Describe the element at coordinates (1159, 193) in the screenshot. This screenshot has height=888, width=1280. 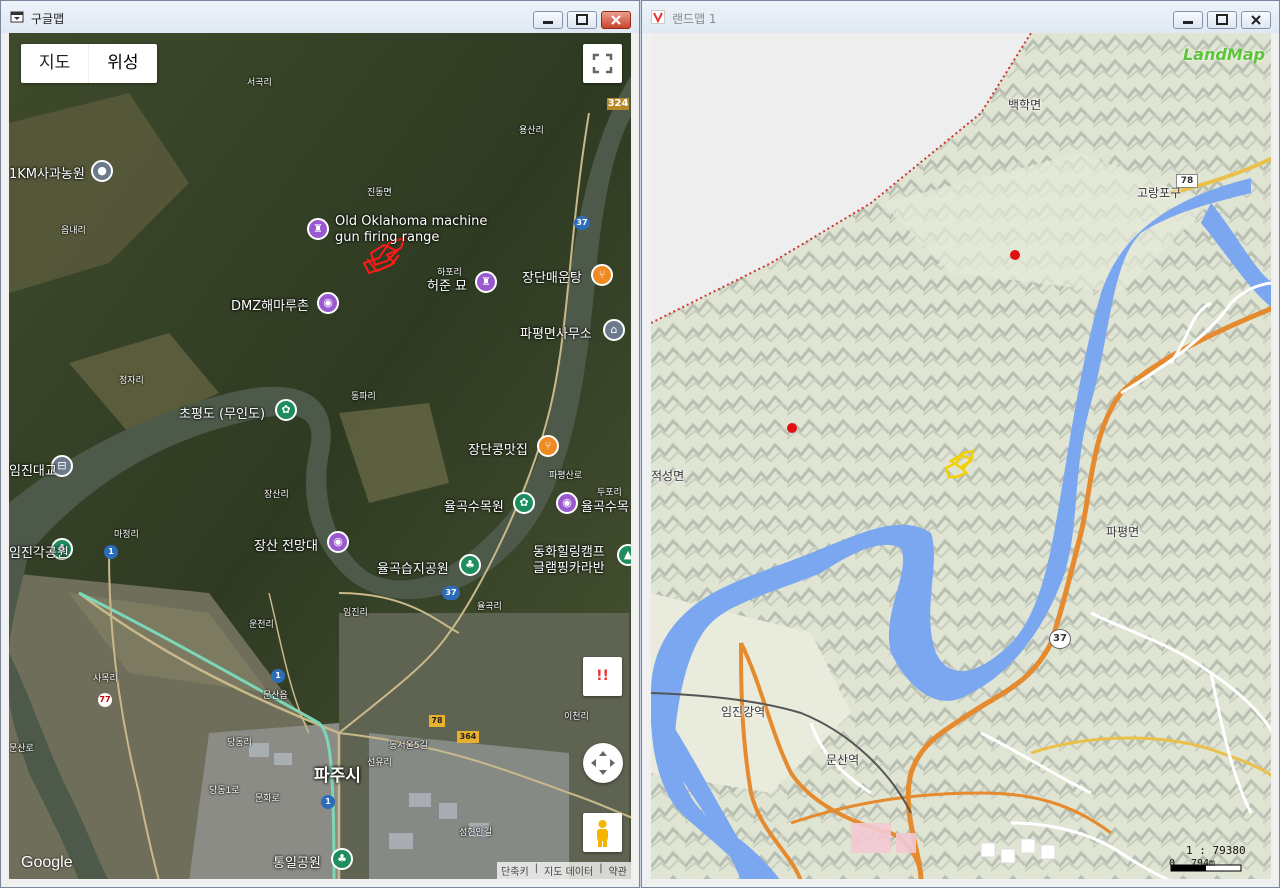
I see `place-label: 고랑포구` at that location.